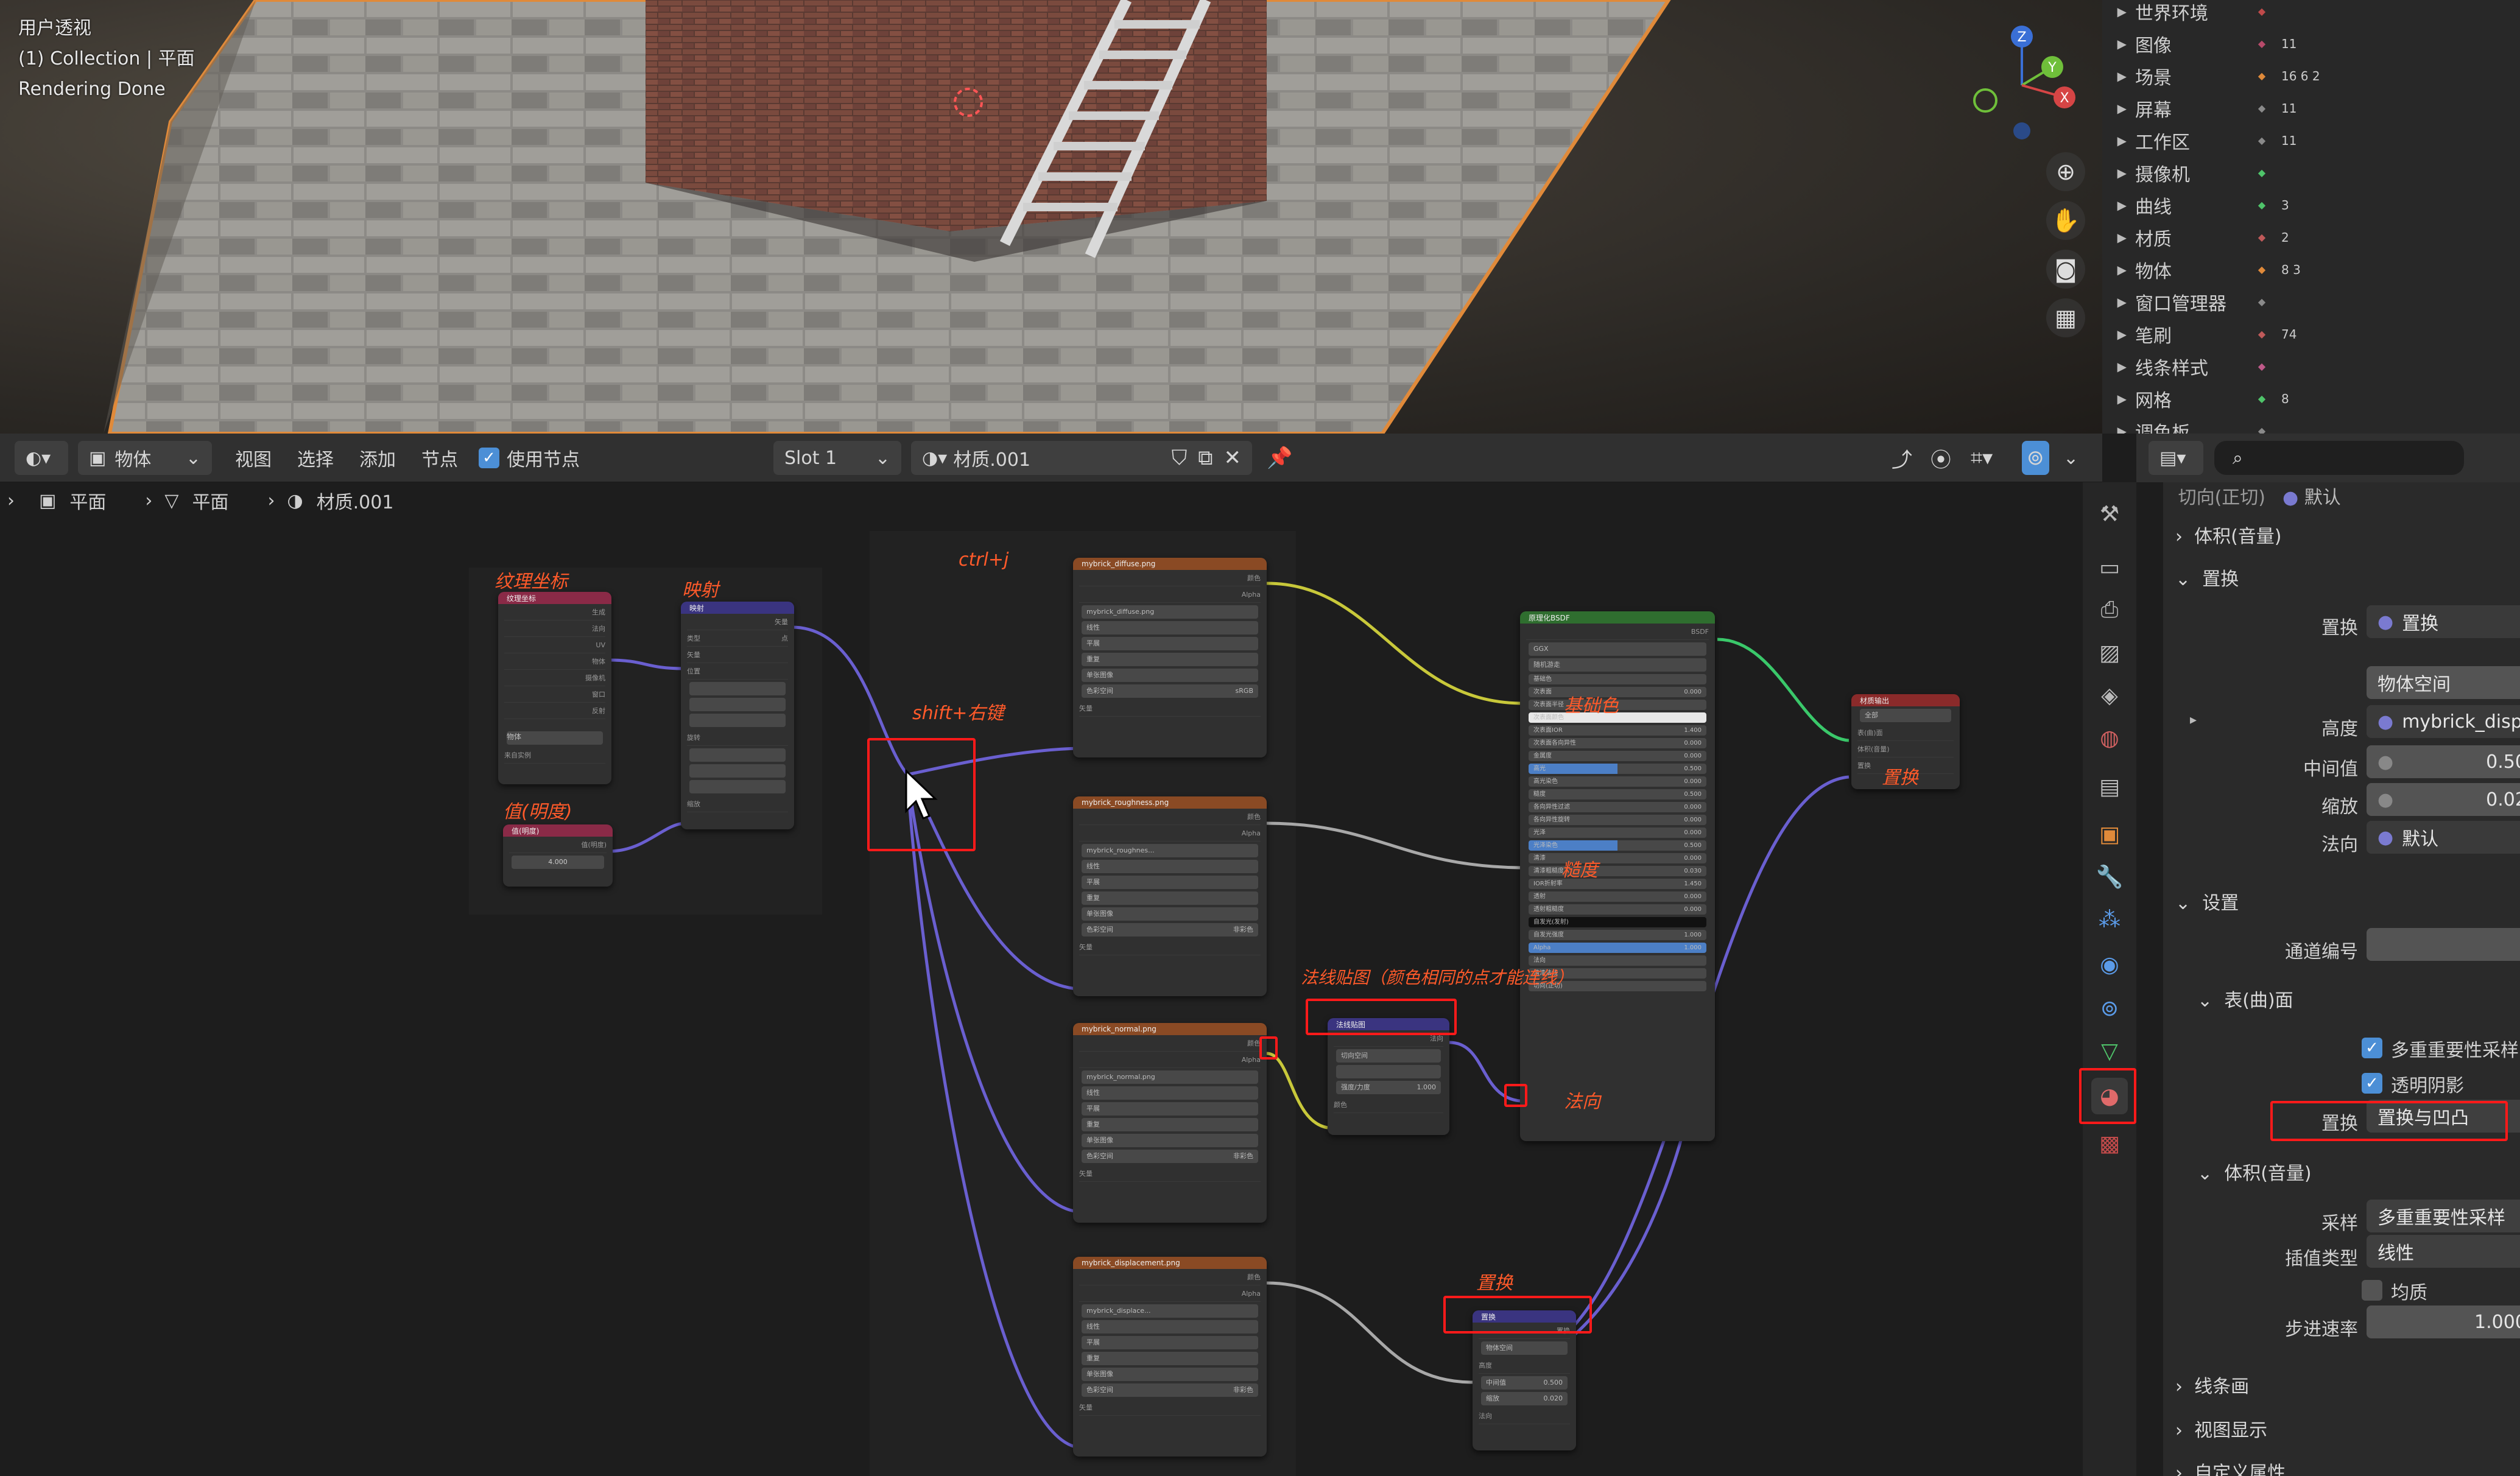 The height and width of the screenshot is (1476, 2520). What do you see at coordinates (1170, 1390) in the screenshot?
I see `image-colorspace-field: 色彩空间 非彩色` at bounding box center [1170, 1390].